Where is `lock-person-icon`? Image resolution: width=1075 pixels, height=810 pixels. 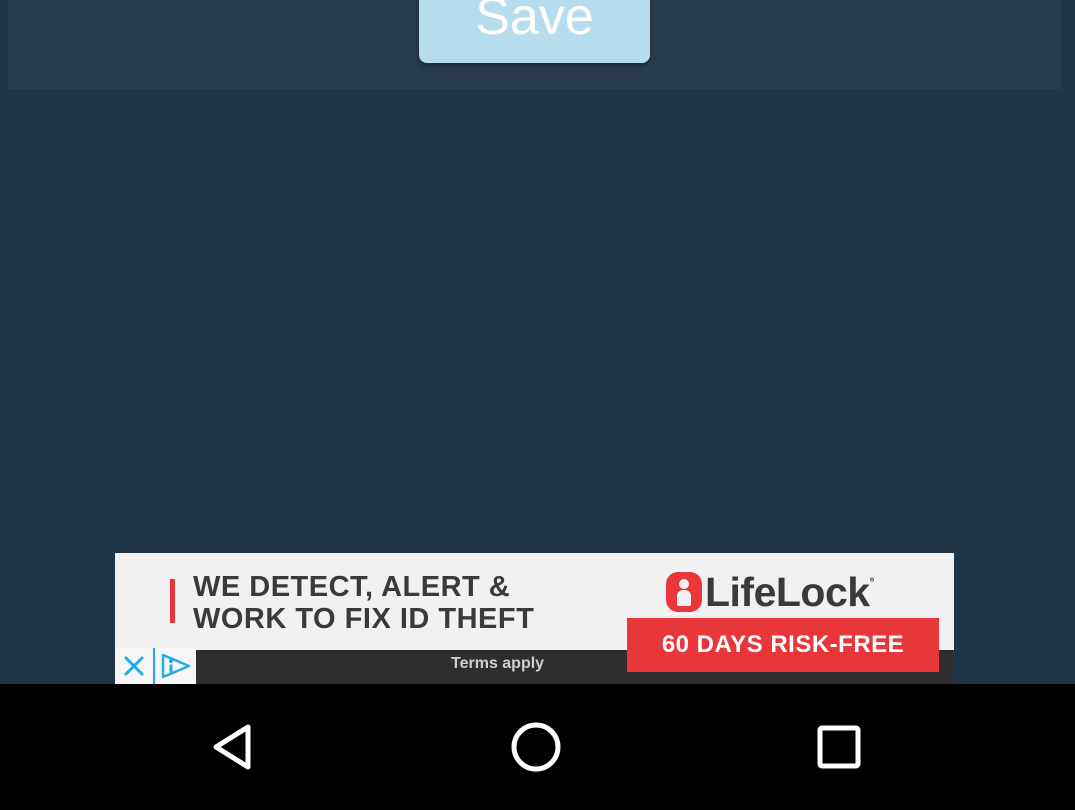
lock-person-icon is located at coordinates (684, 592).